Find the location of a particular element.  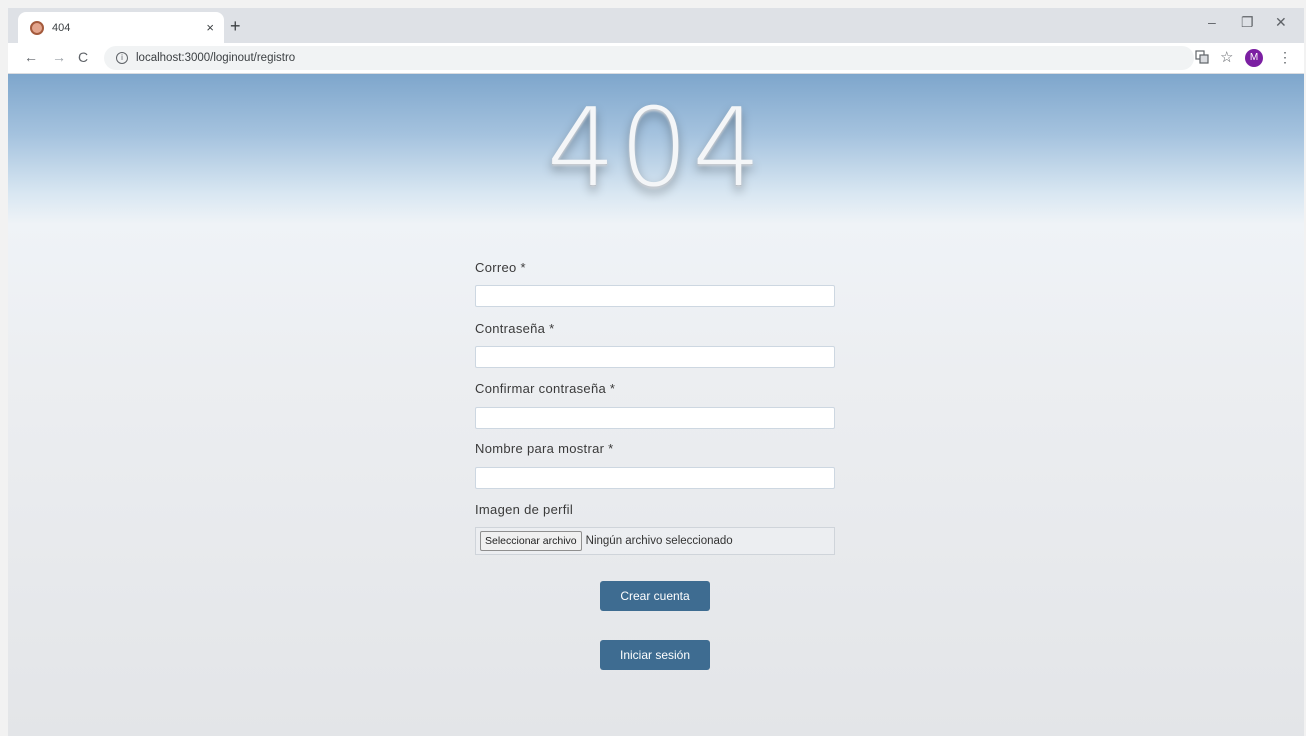

file-status-text: Ningún archivo seleccionado is located at coordinates (659, 541).